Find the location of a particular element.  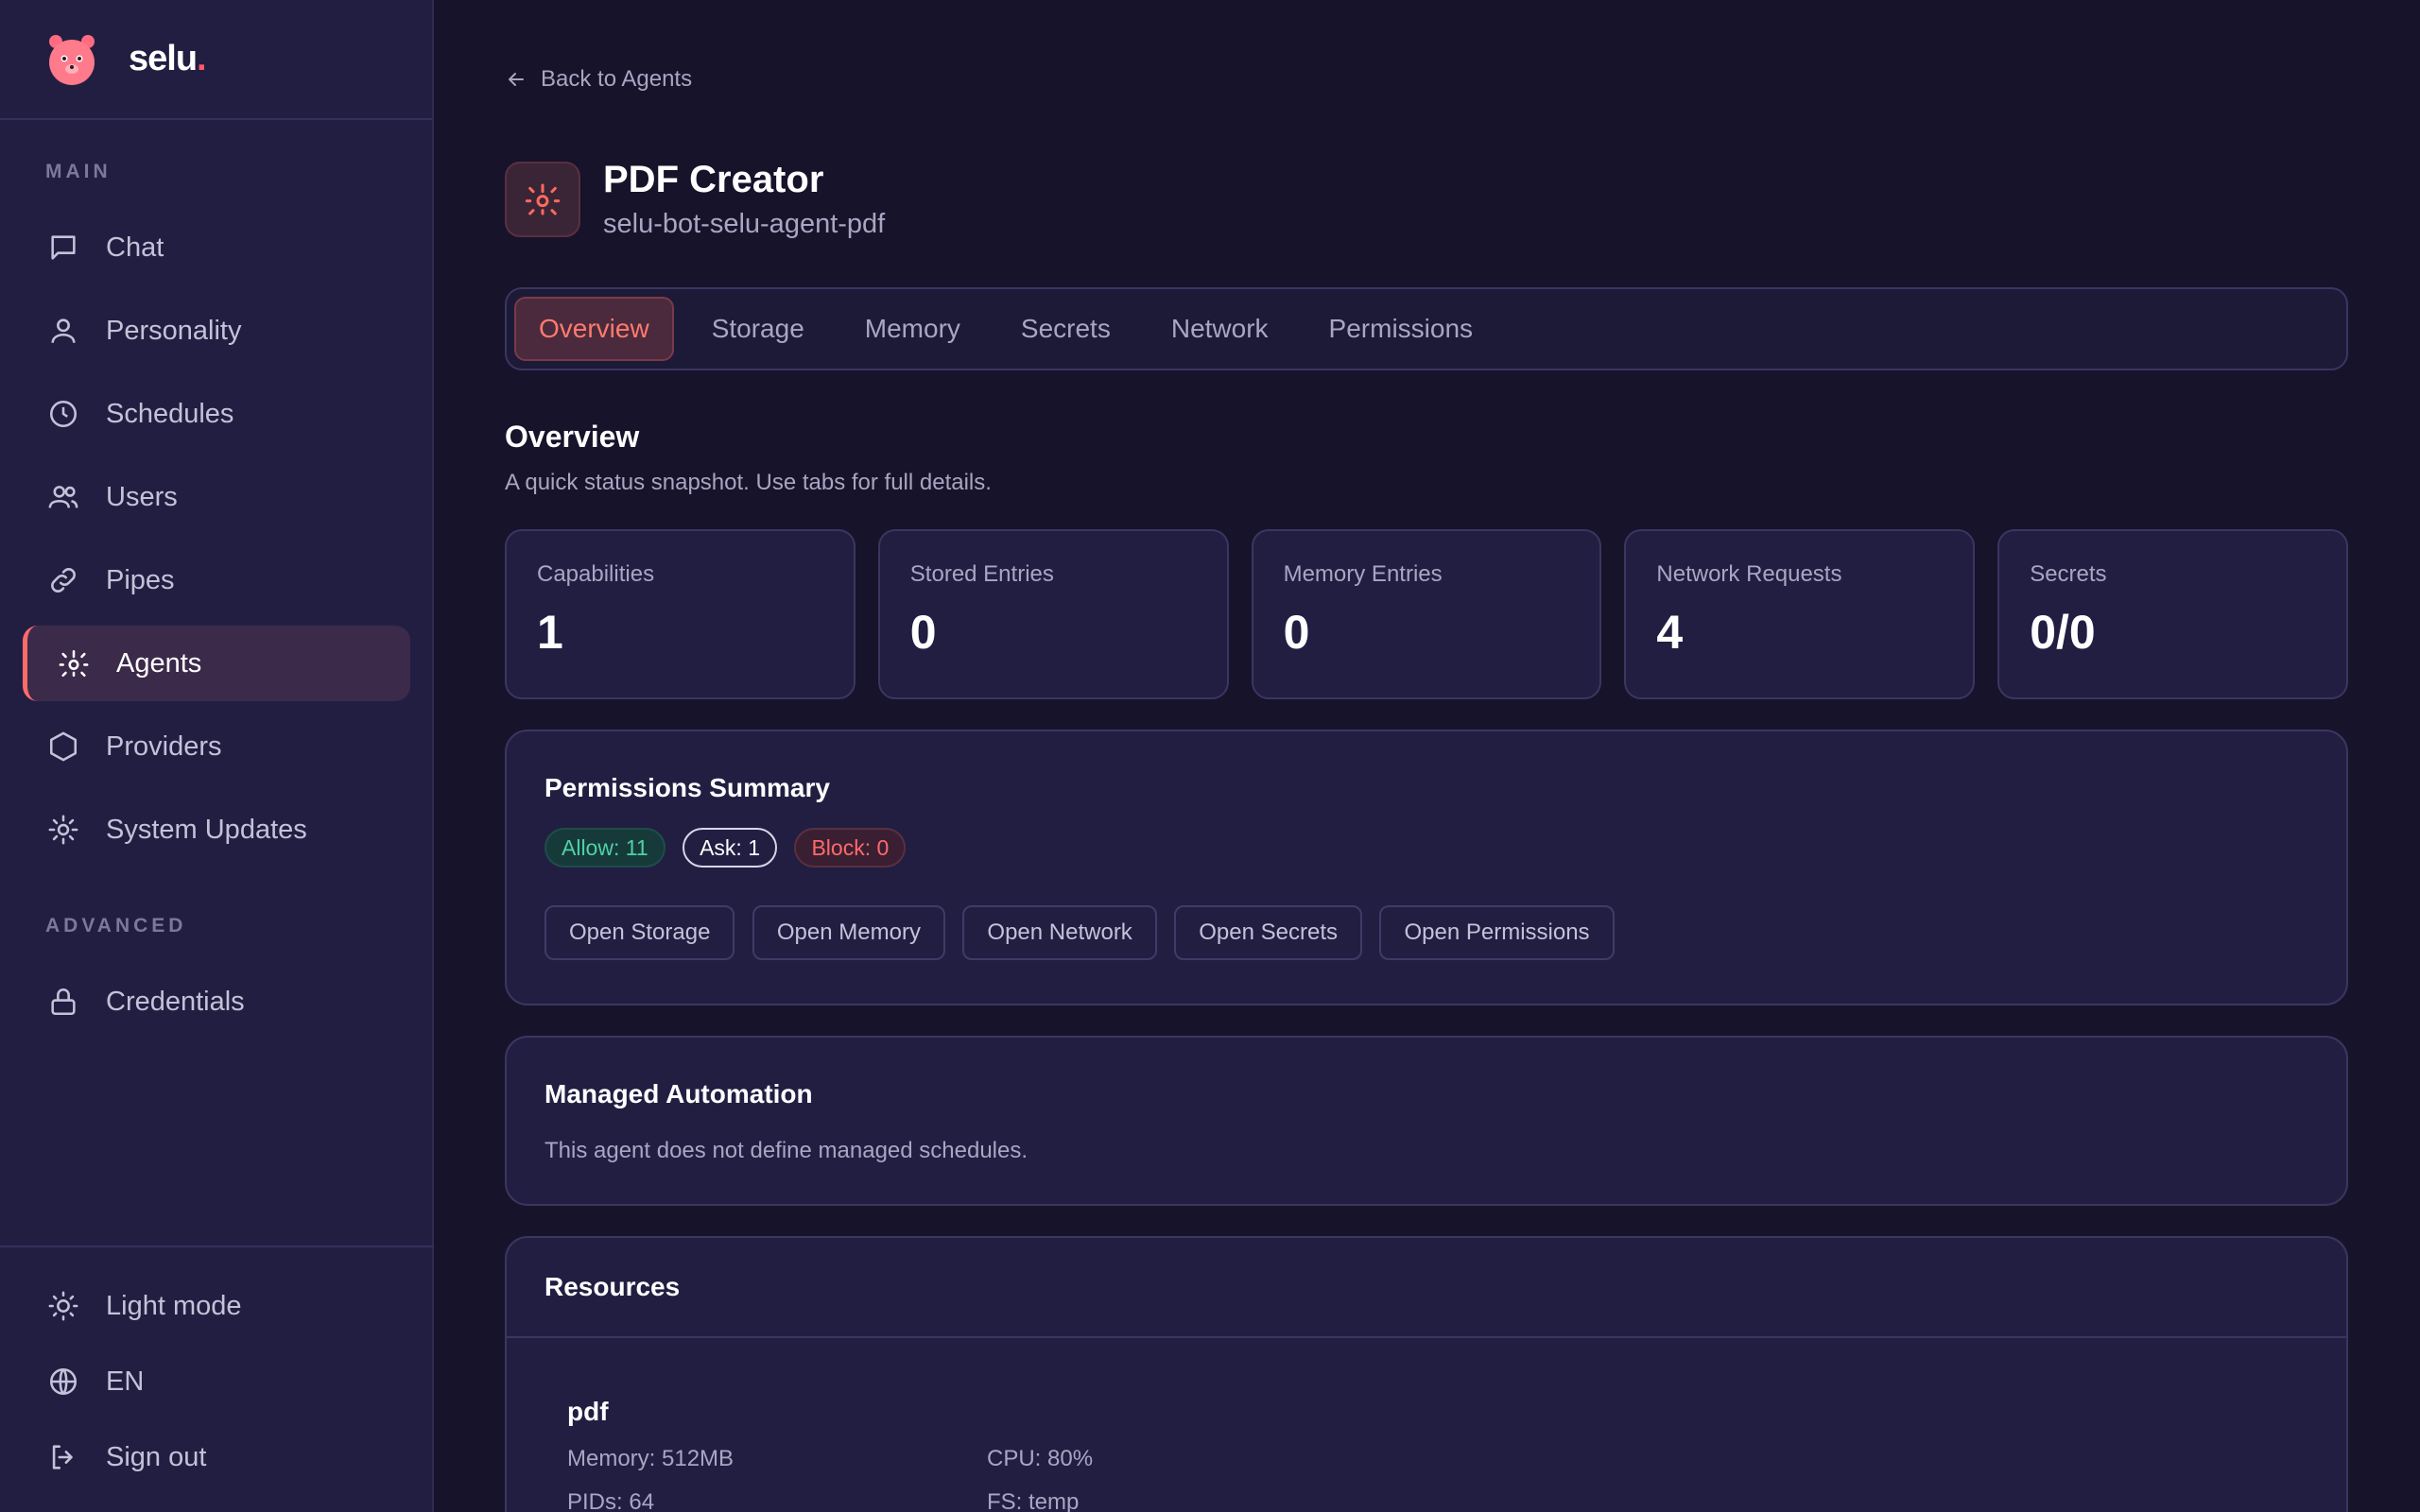

sidebar-item-agents: Agents is located at coordinates (217, 663).